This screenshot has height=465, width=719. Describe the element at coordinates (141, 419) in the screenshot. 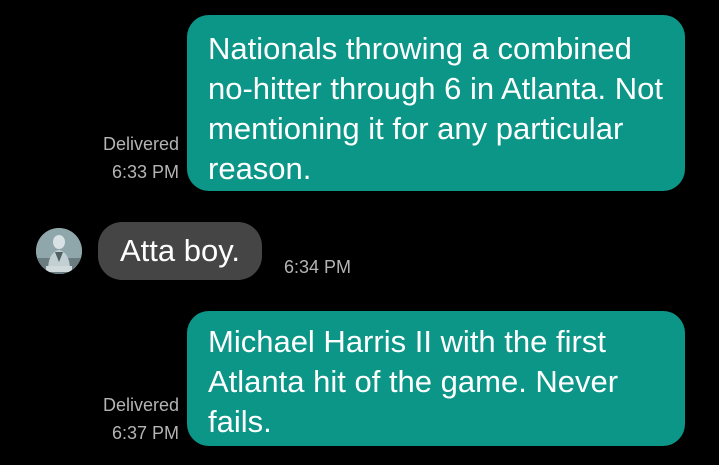

I see `message-meta: Delivered 6:37 PM` at that location.